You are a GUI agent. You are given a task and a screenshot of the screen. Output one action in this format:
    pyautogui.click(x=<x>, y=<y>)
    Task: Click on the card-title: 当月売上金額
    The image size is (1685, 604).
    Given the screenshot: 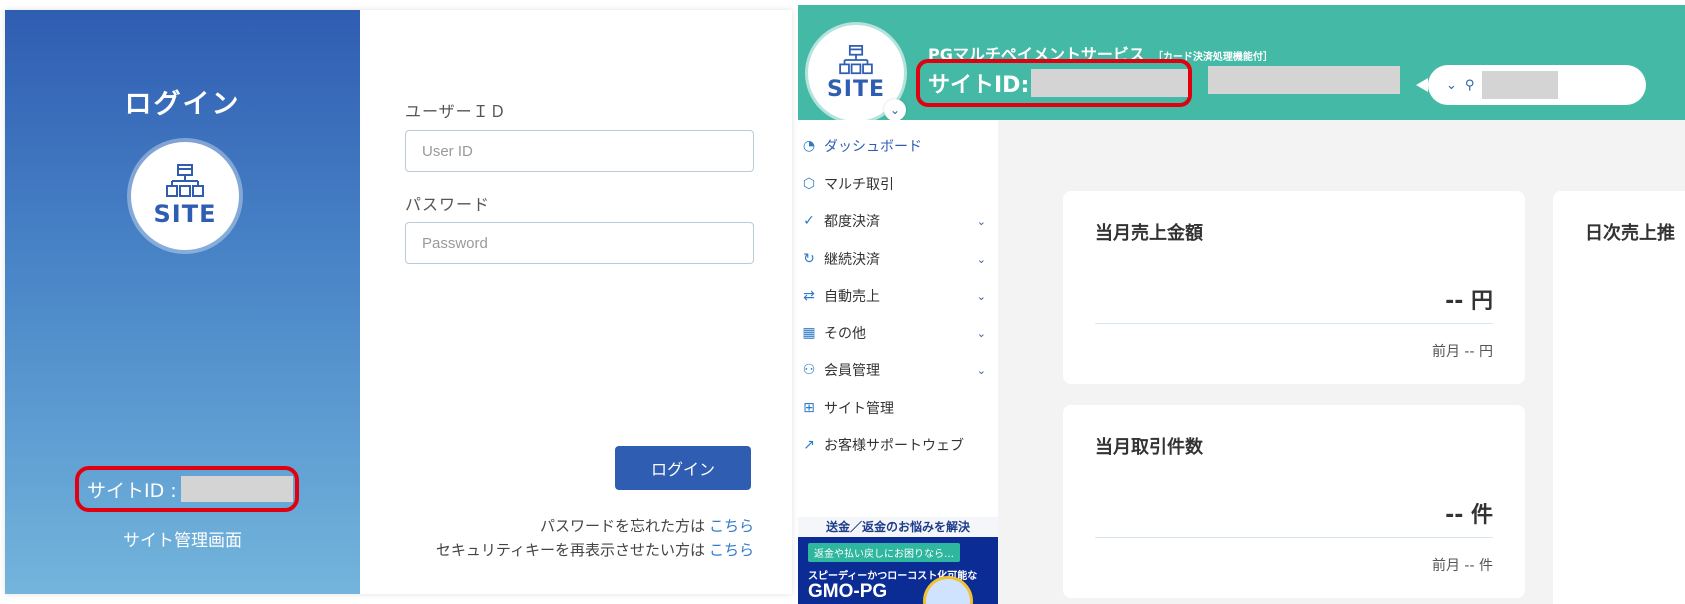 What is the action you would take?
    pyautogui.click(x=1149, y=233)
    